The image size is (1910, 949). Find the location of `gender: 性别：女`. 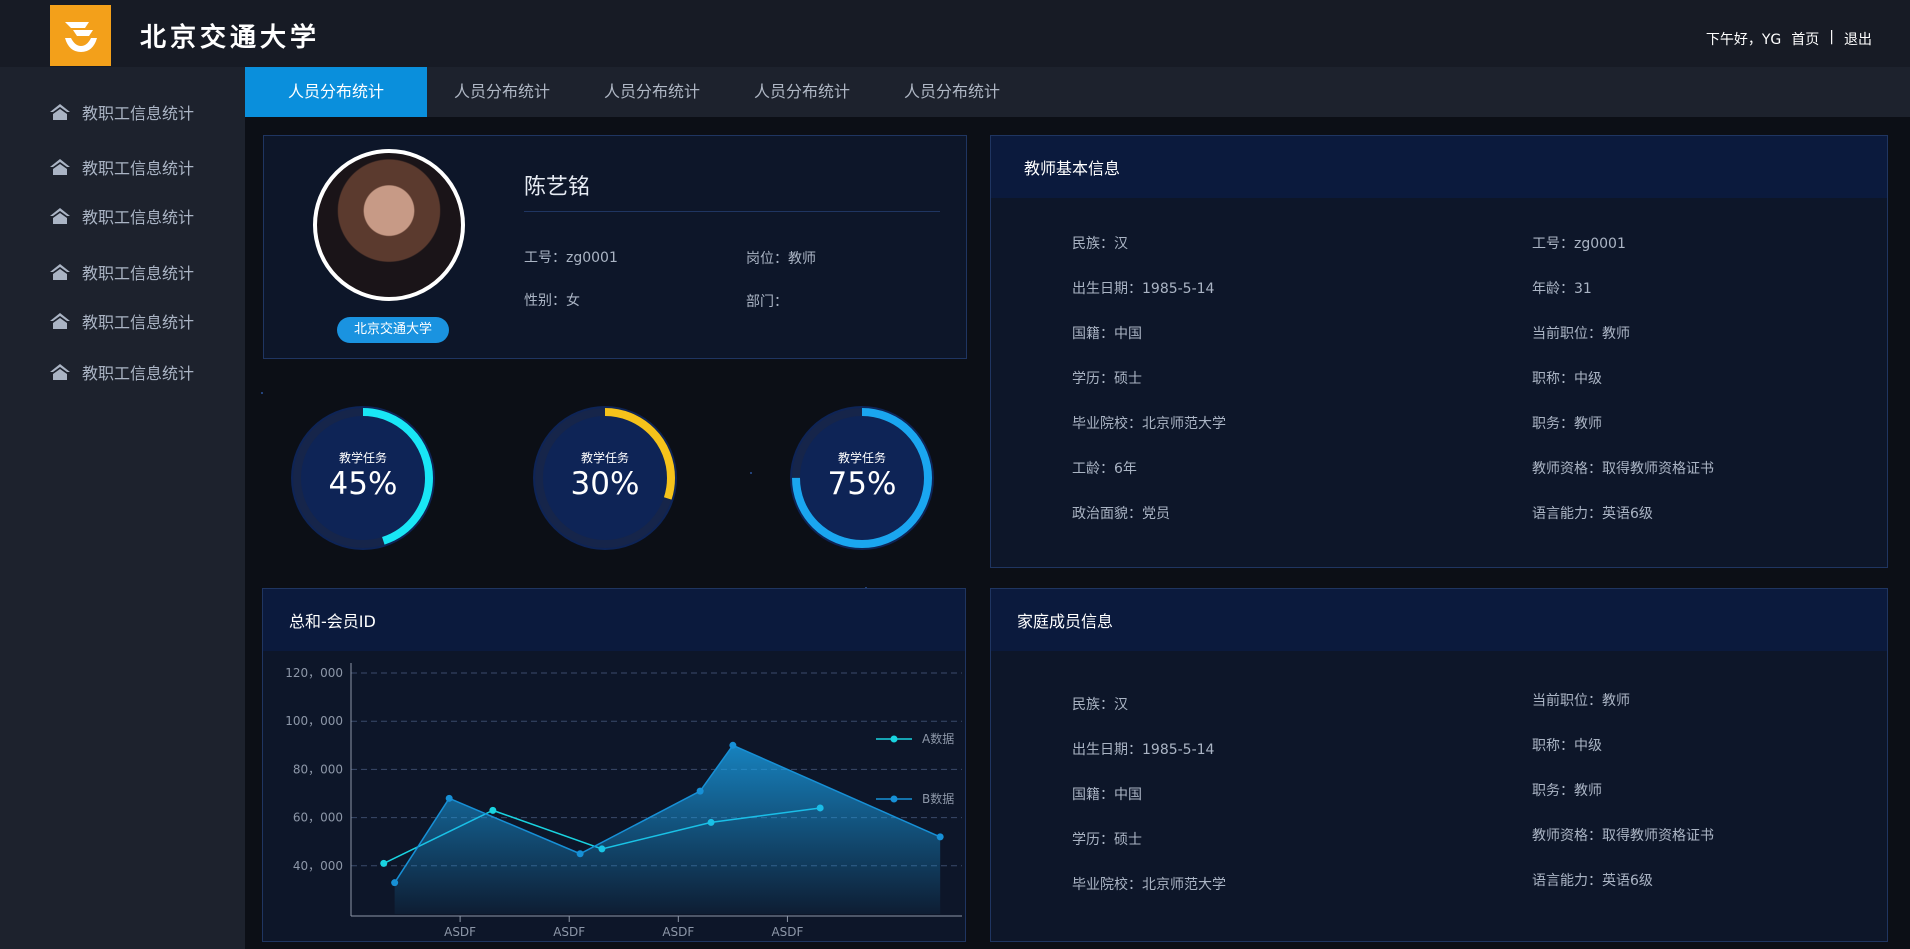

gender: 性别：女 is located at coordinates (552, 301).